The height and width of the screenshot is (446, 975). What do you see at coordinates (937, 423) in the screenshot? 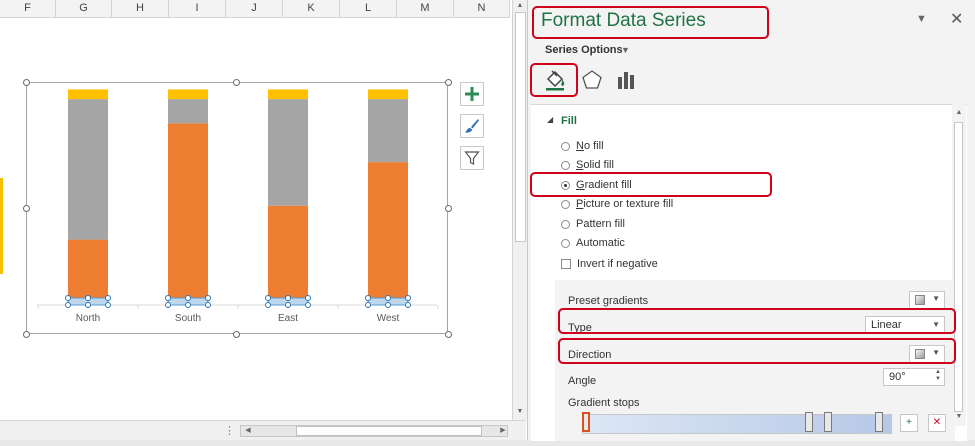
I see `remove-stop-button: ✕` at bounding box center [937, 423].